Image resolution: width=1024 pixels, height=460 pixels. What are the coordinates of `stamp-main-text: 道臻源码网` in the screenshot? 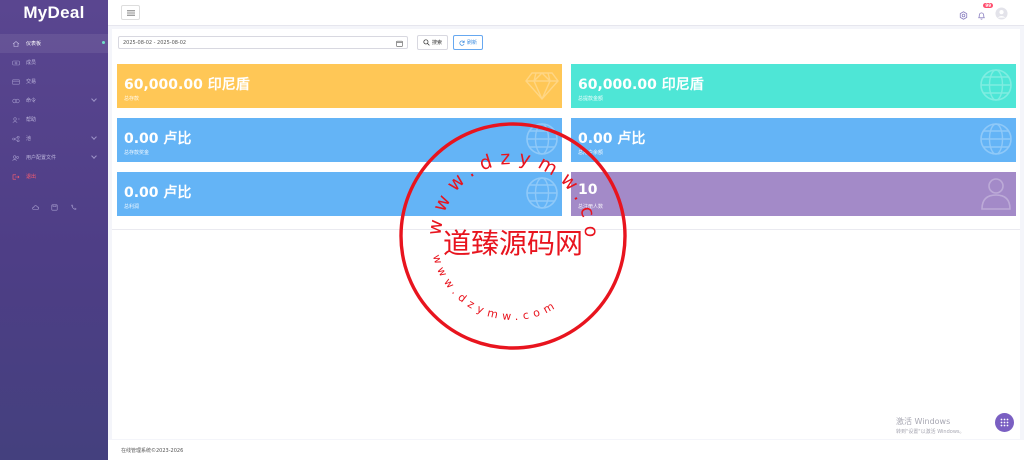 It's located at (513, 243).